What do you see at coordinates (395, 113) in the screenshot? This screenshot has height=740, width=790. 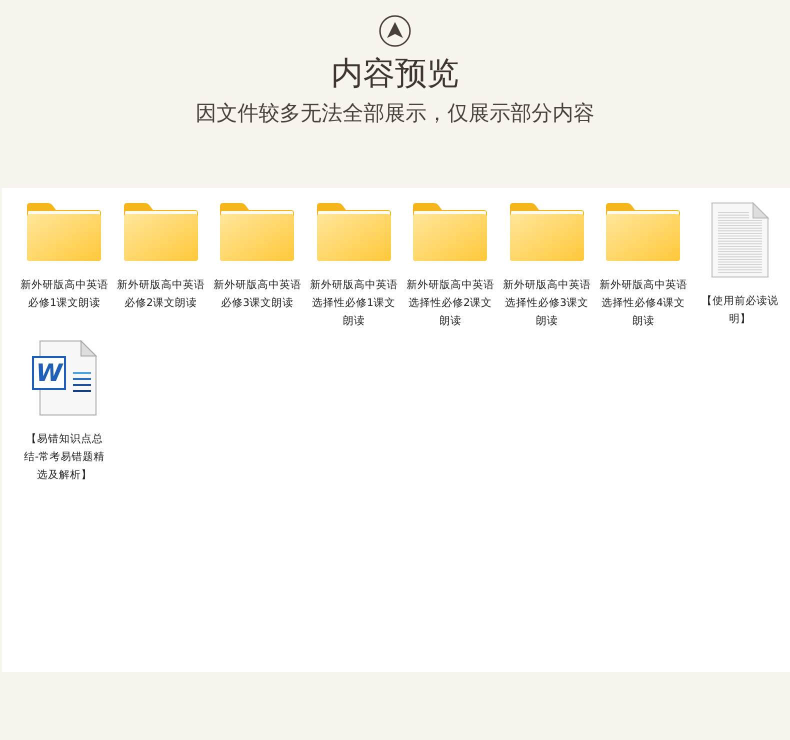 I see `section-subtitle: 因文件较多无法全部展示，仅展示部分内容` at bounding box center [395, 113].